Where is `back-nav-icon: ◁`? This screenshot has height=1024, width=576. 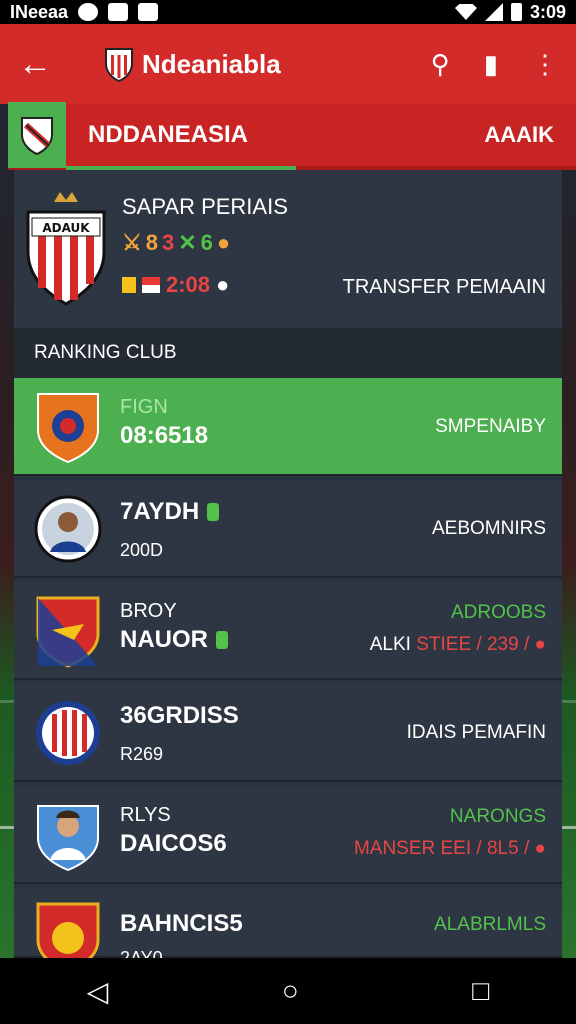 back-nav-icon: ◁ is located at coordinates (98, 991).